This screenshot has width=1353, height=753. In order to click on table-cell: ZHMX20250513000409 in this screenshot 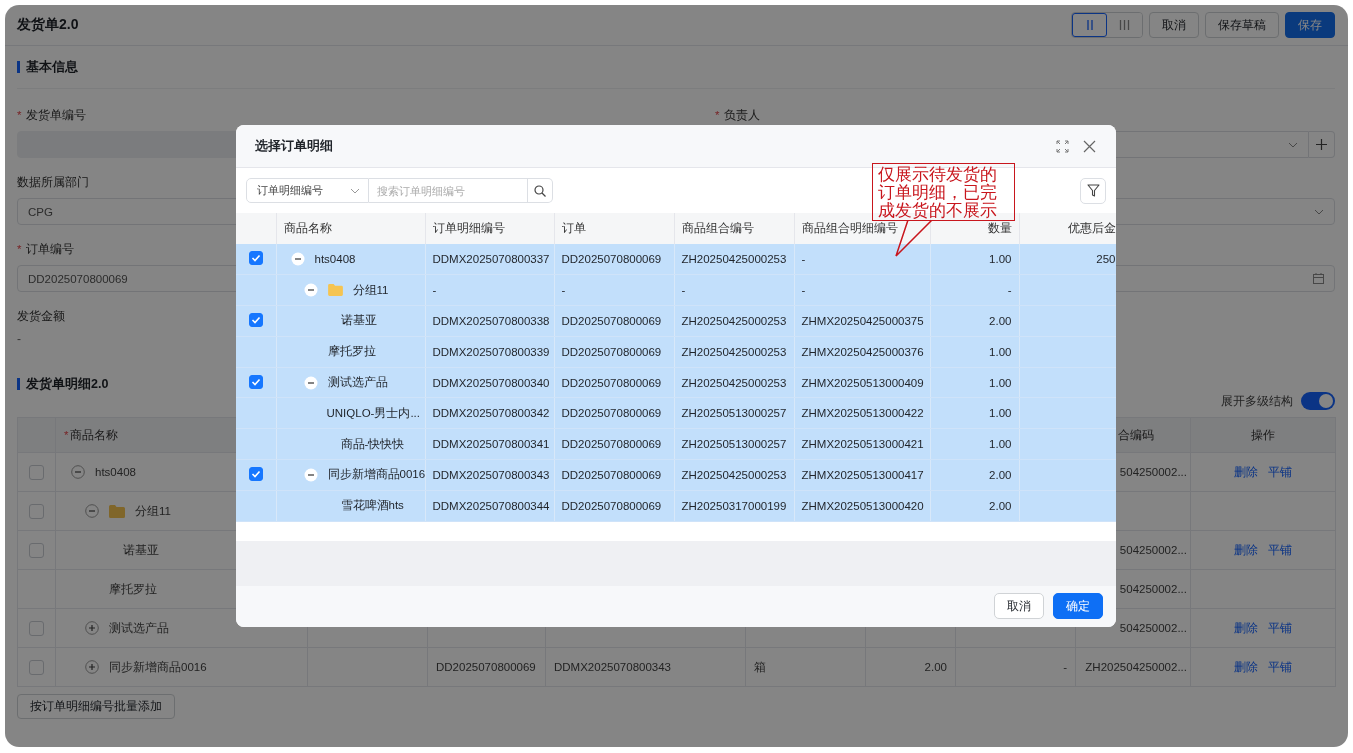, I will do `click(862, 382)`.